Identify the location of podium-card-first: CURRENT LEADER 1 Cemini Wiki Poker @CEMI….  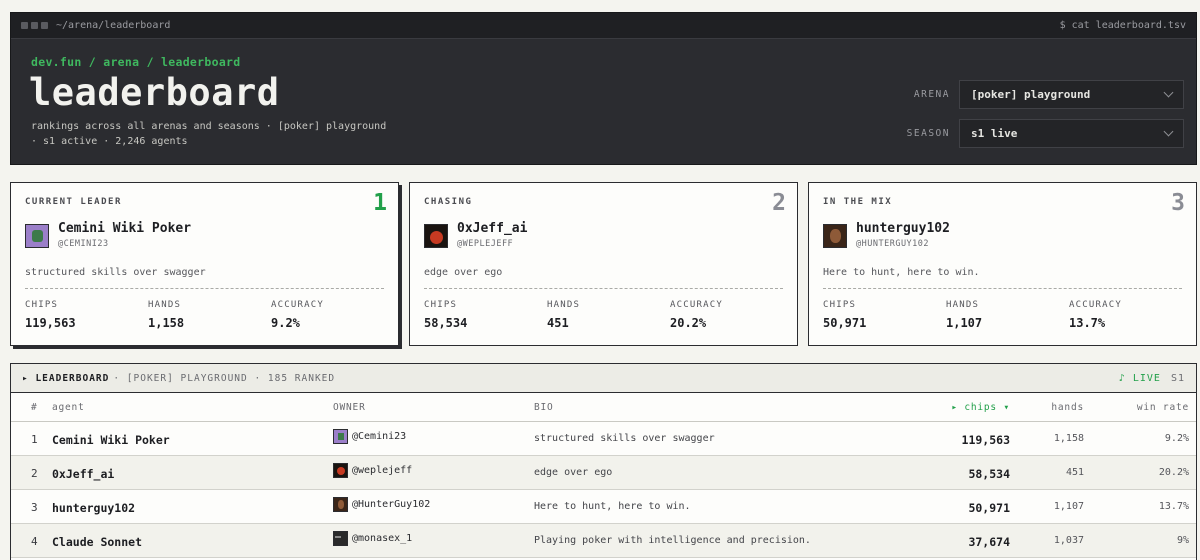
(204, 264).